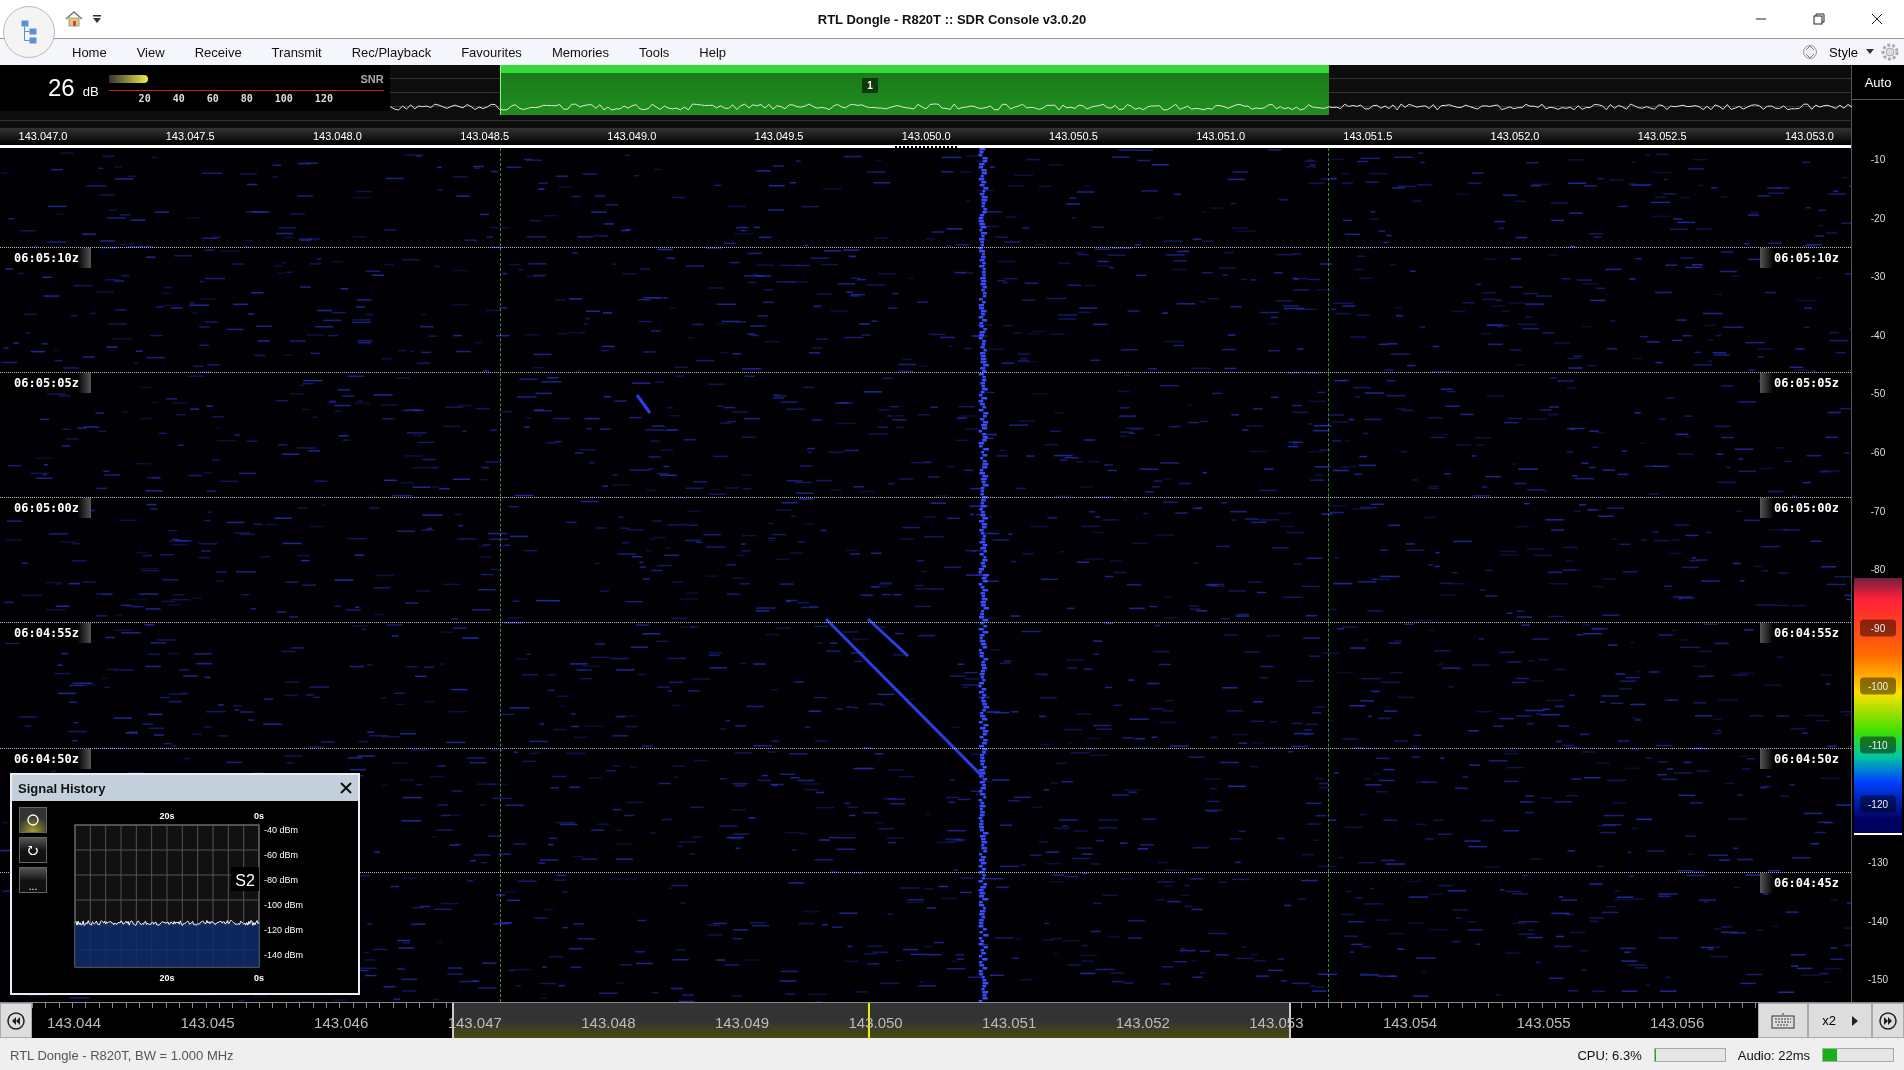 Image resolution: width=1904 pixels, height=1070 pixels. I want to click on frequency-label: 143.050.0, so click(926, 136).